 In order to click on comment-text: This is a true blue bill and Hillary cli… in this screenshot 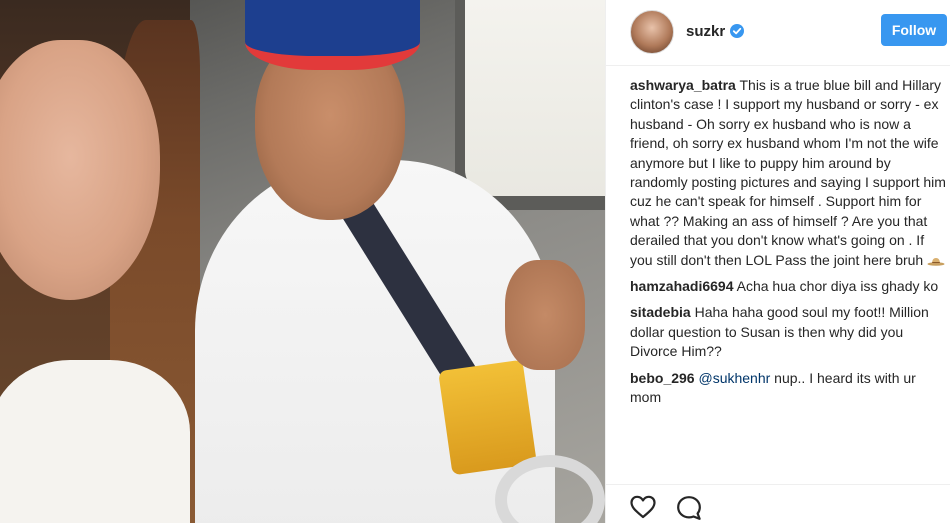, I will do `click(788, 172)`.